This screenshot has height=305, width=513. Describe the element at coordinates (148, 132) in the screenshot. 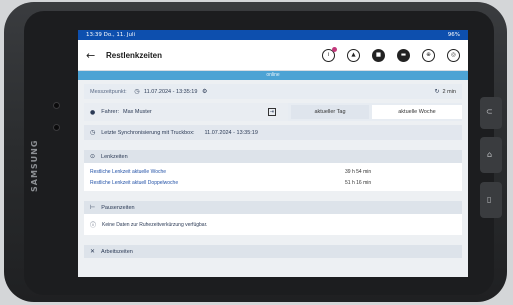

I see `sync-label: Letzte Synchronisierung mit Truckbox:` at that location.